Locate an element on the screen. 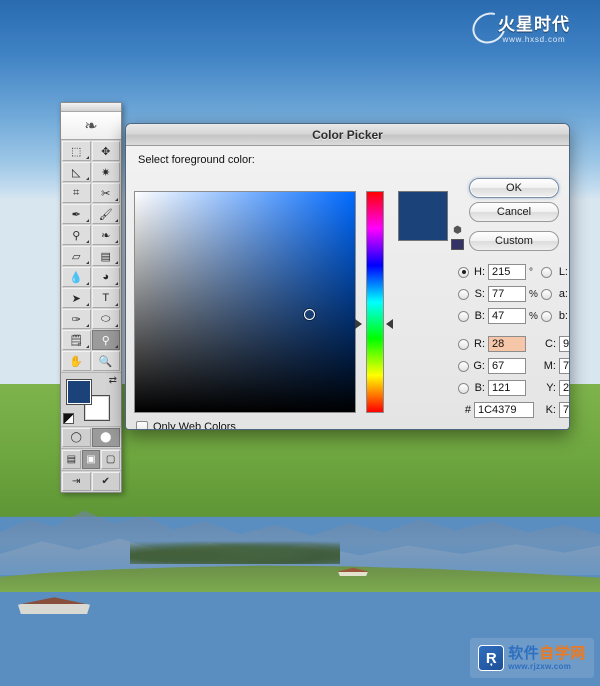 This screenshot has width=600, height=686. black-label: K: is located at coordinates (550, 410).